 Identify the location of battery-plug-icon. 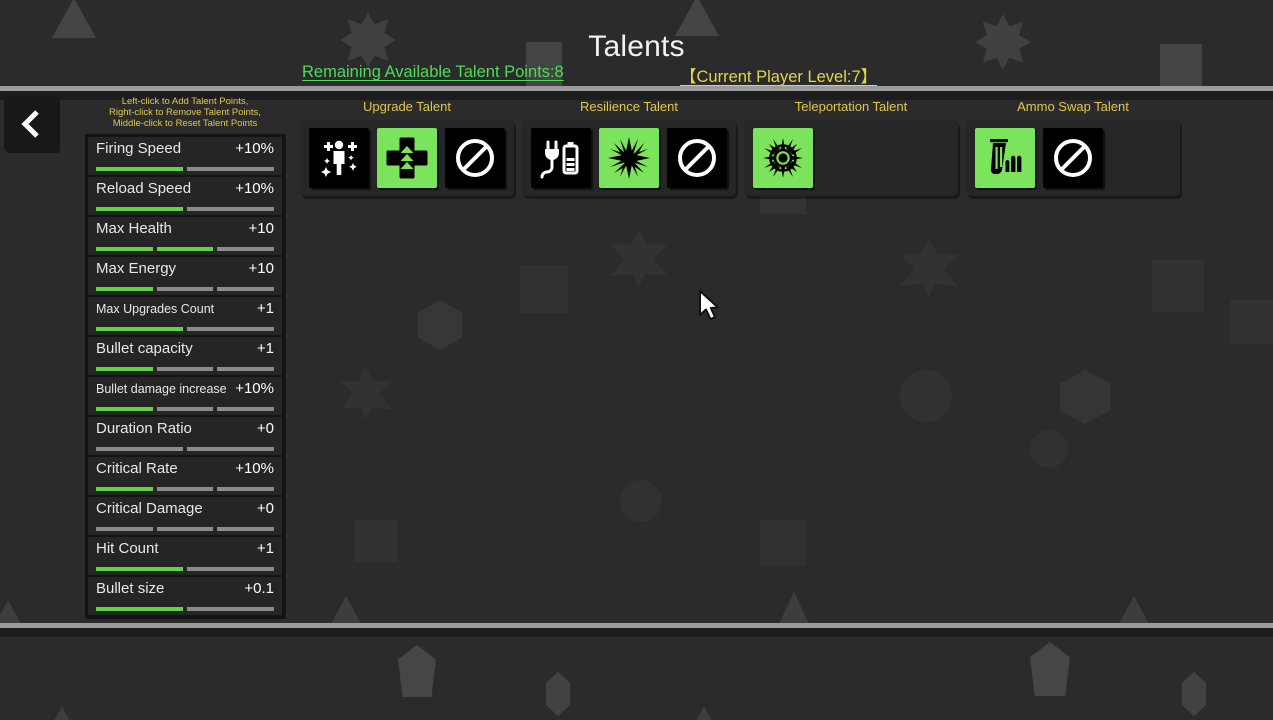
(561, 158).